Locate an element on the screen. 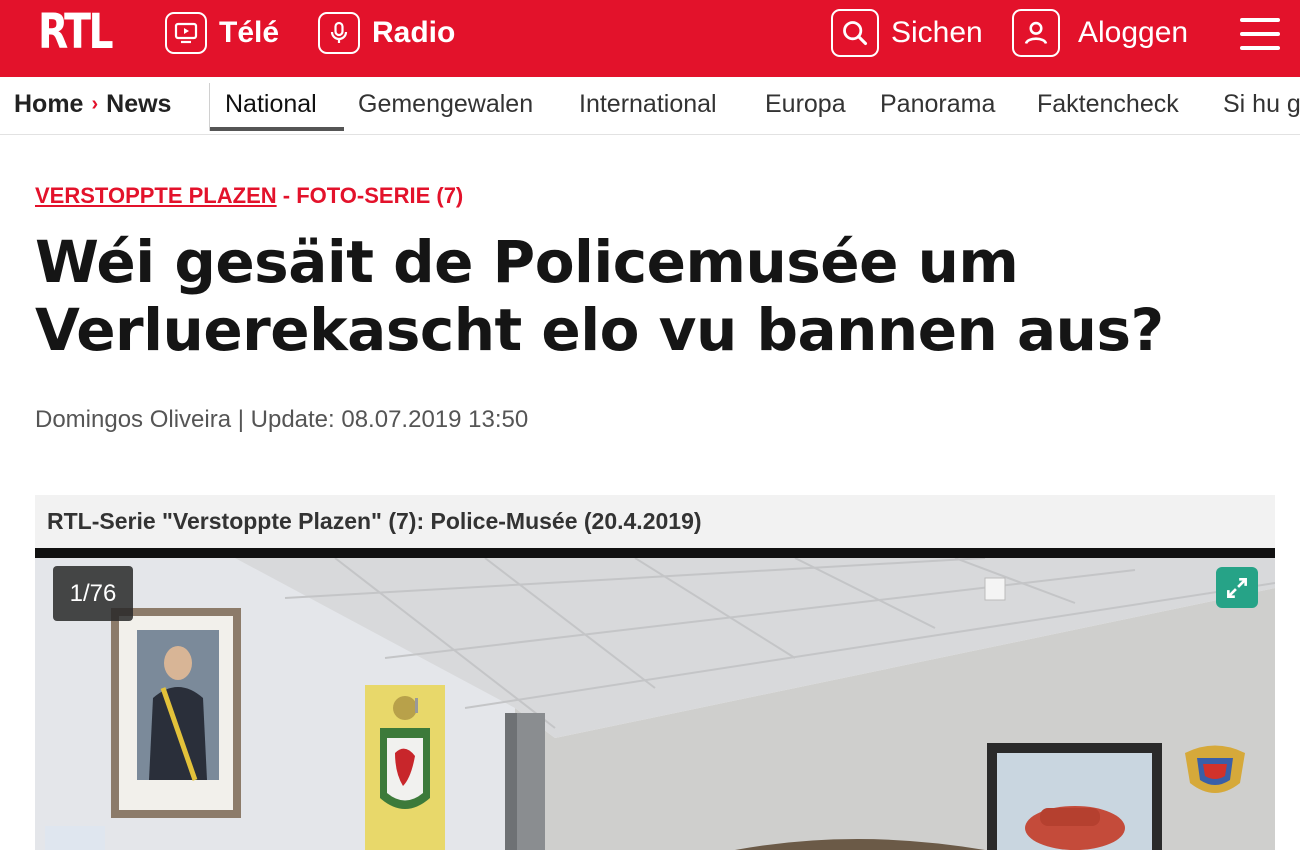 Image resolution: width=1300 pixels, height=850 pixels. article-kicker: VERSTOPPTE PLAZEN - FOTO-SERIE (7) is located at coordinates (249, 196).